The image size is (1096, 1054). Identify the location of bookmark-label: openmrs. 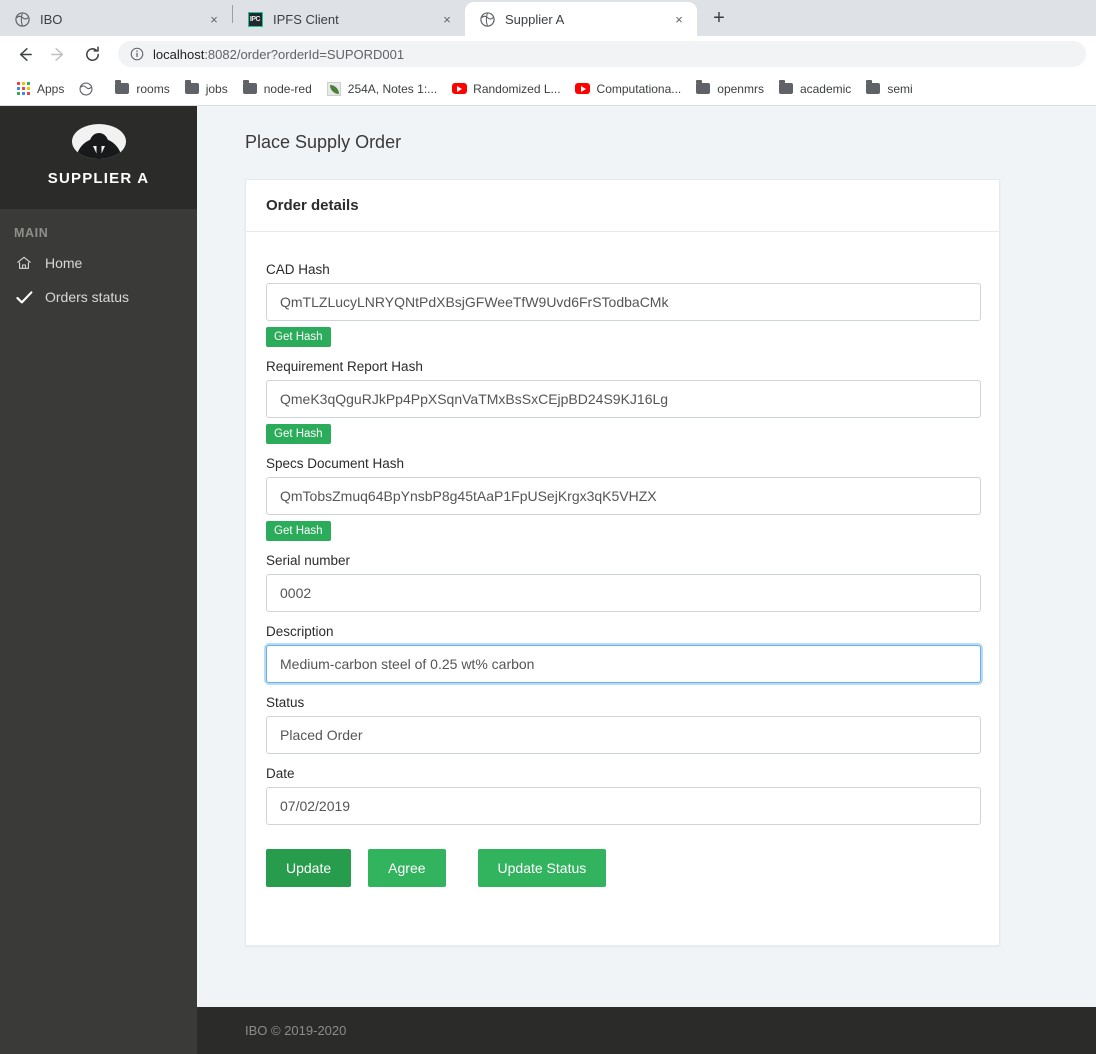
(740, 88).